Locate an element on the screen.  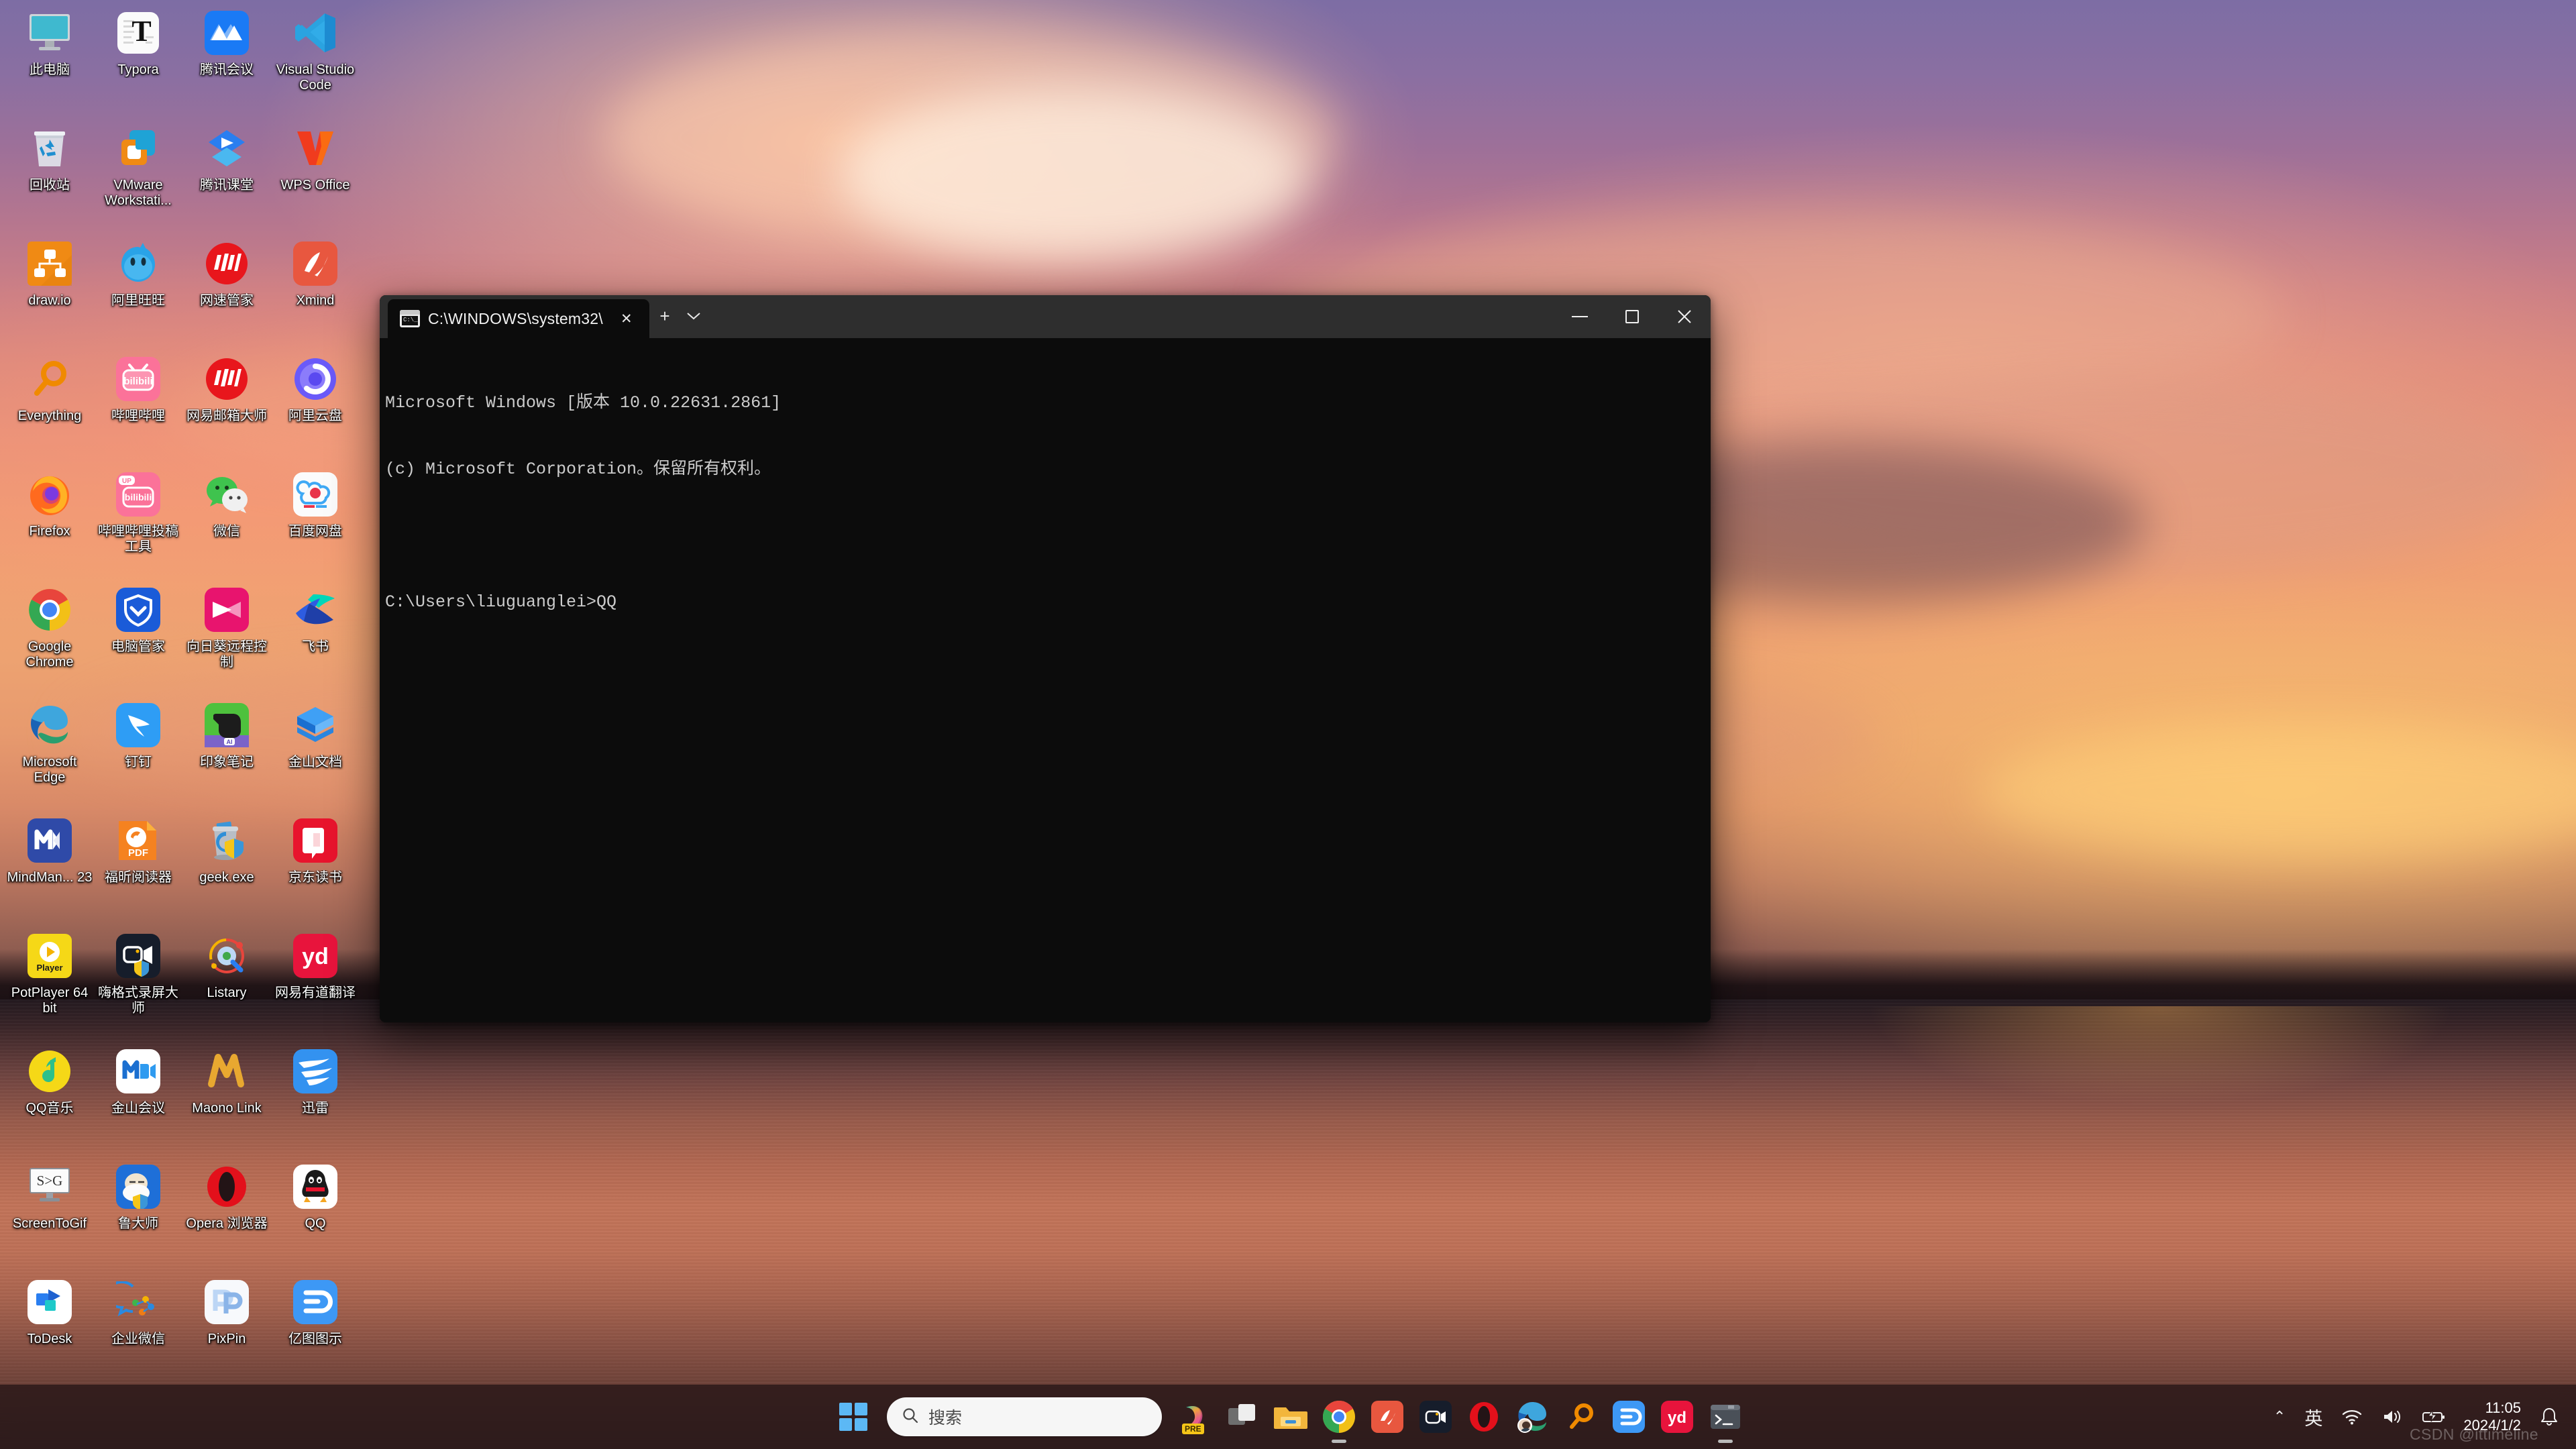
taskbar-item-youdao: yd is located at coordinates (1677, 1417).